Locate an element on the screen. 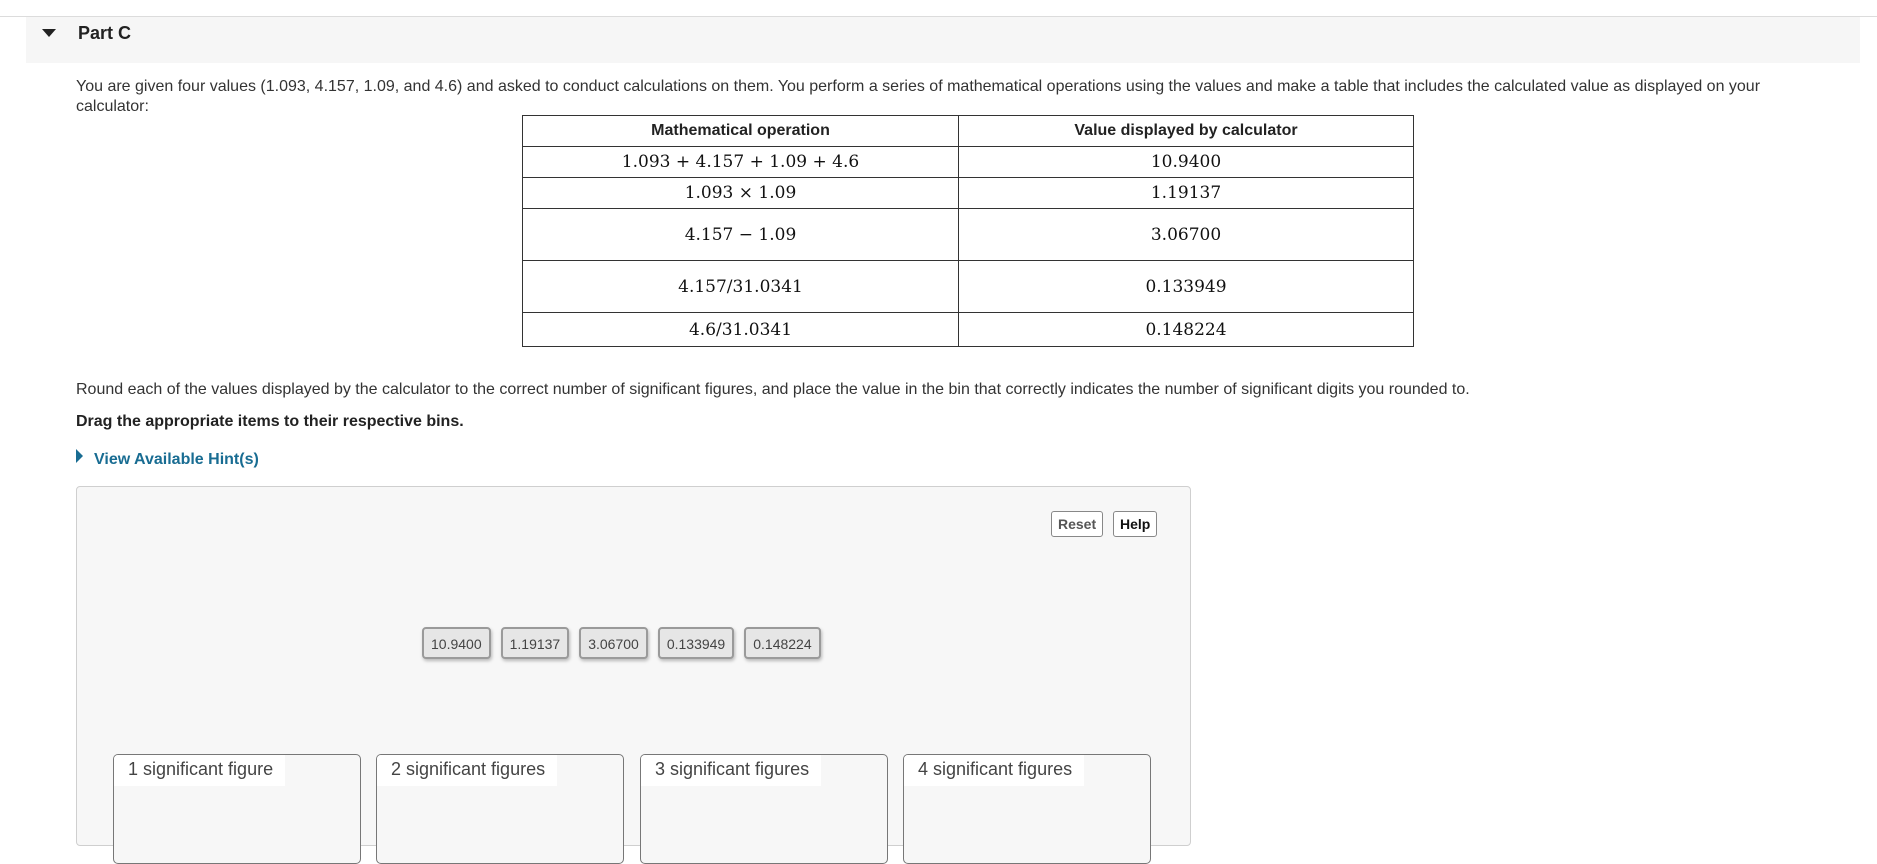  table-row: 4.157 − 1.09 3.06700 is located at coordinates (968, 234).